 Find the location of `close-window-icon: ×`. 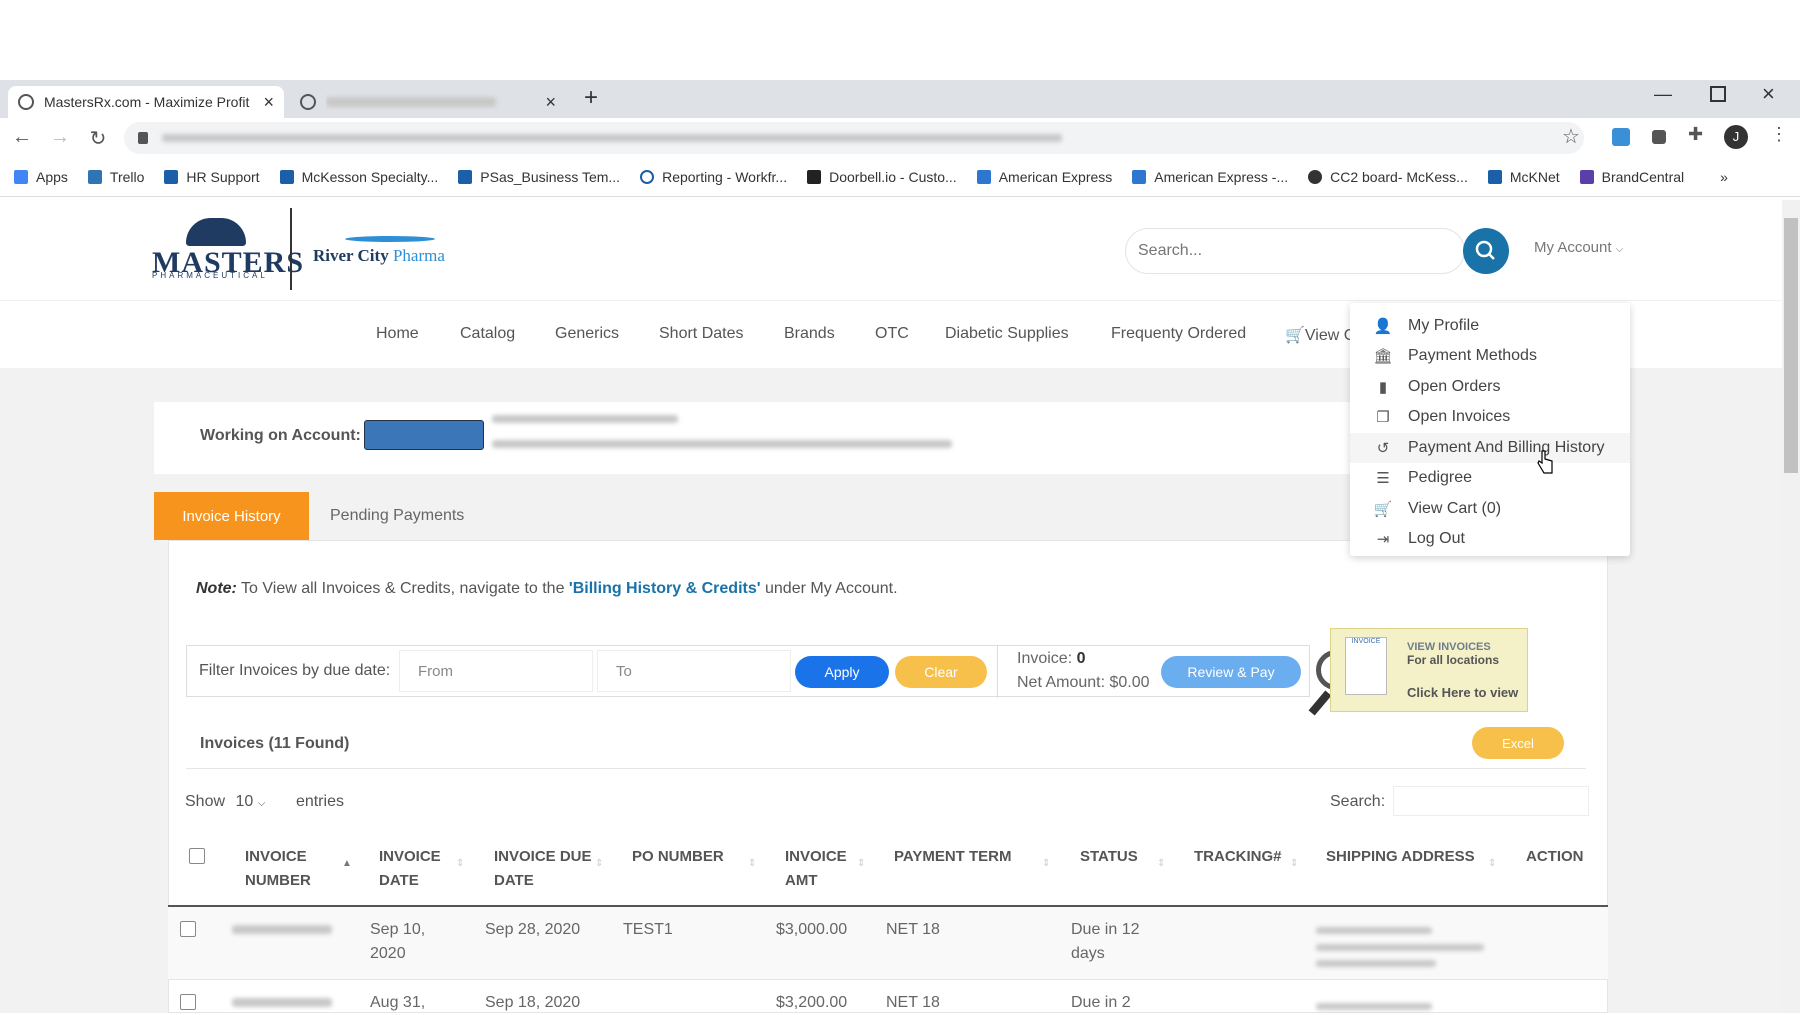

close-window-icon: × is located at coordinates (1768, 94).